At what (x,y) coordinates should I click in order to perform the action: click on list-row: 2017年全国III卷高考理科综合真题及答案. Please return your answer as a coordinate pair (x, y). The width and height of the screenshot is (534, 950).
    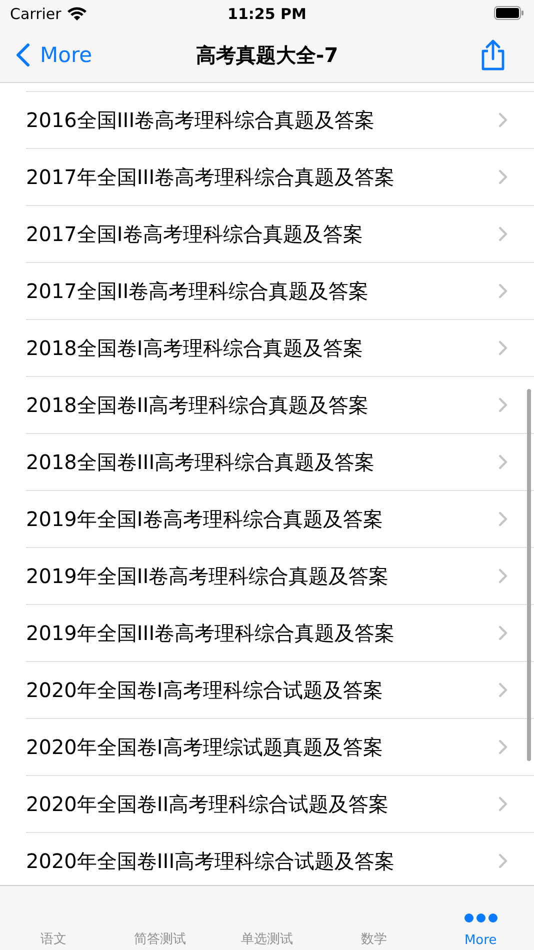
    Looking at the image, I should click on (280, 177).